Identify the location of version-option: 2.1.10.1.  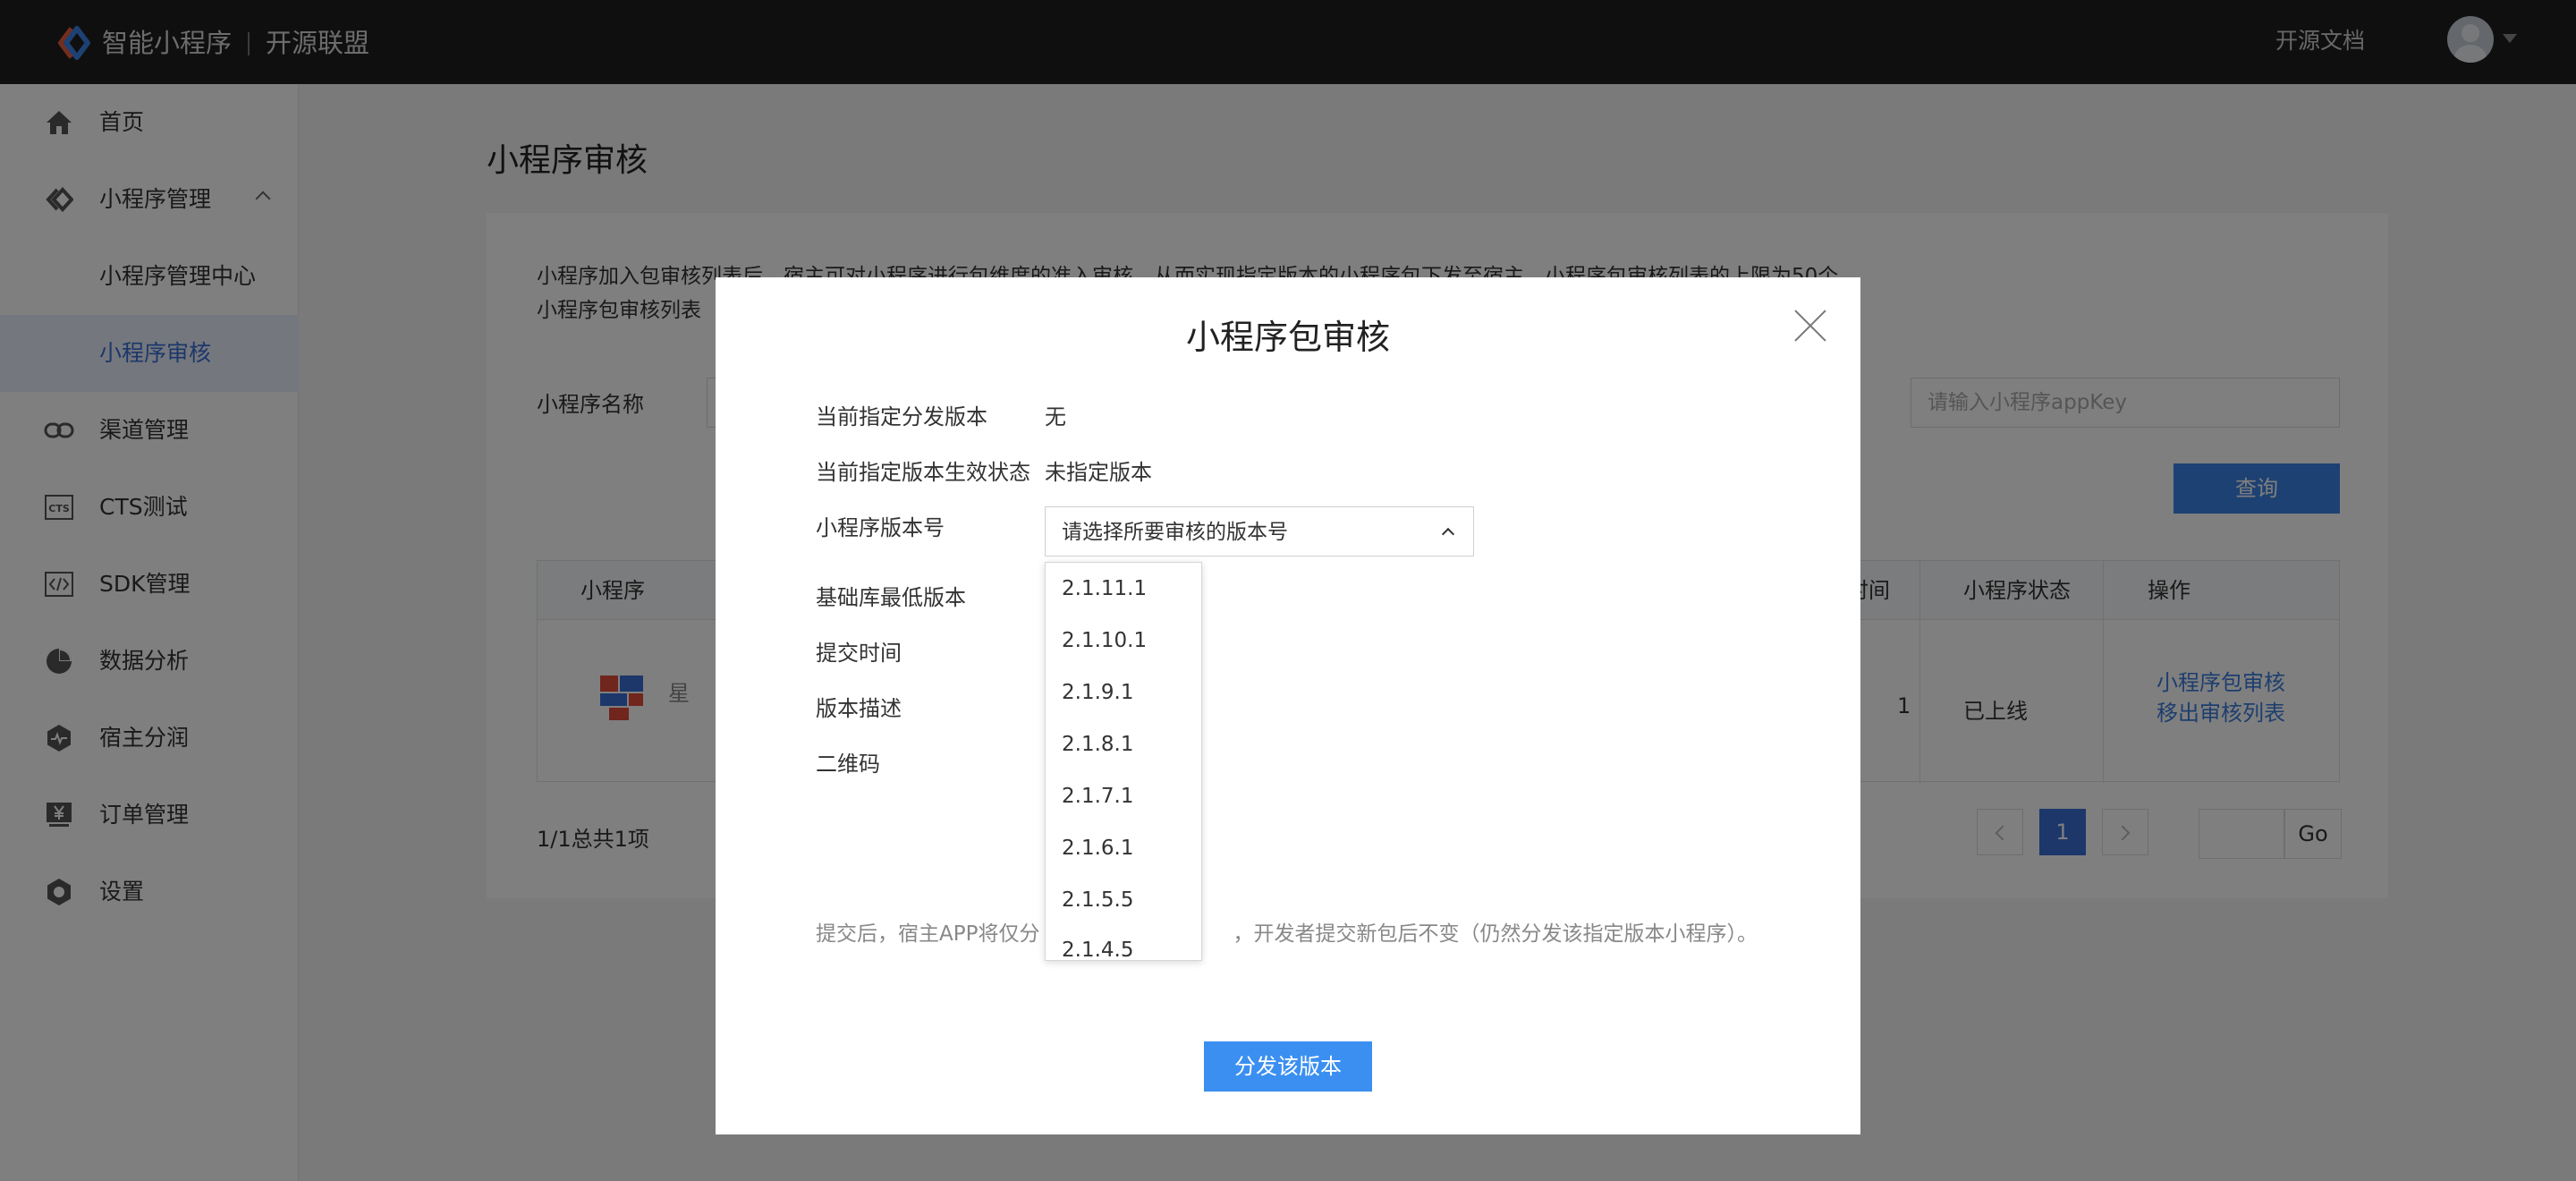
(1123, 641).